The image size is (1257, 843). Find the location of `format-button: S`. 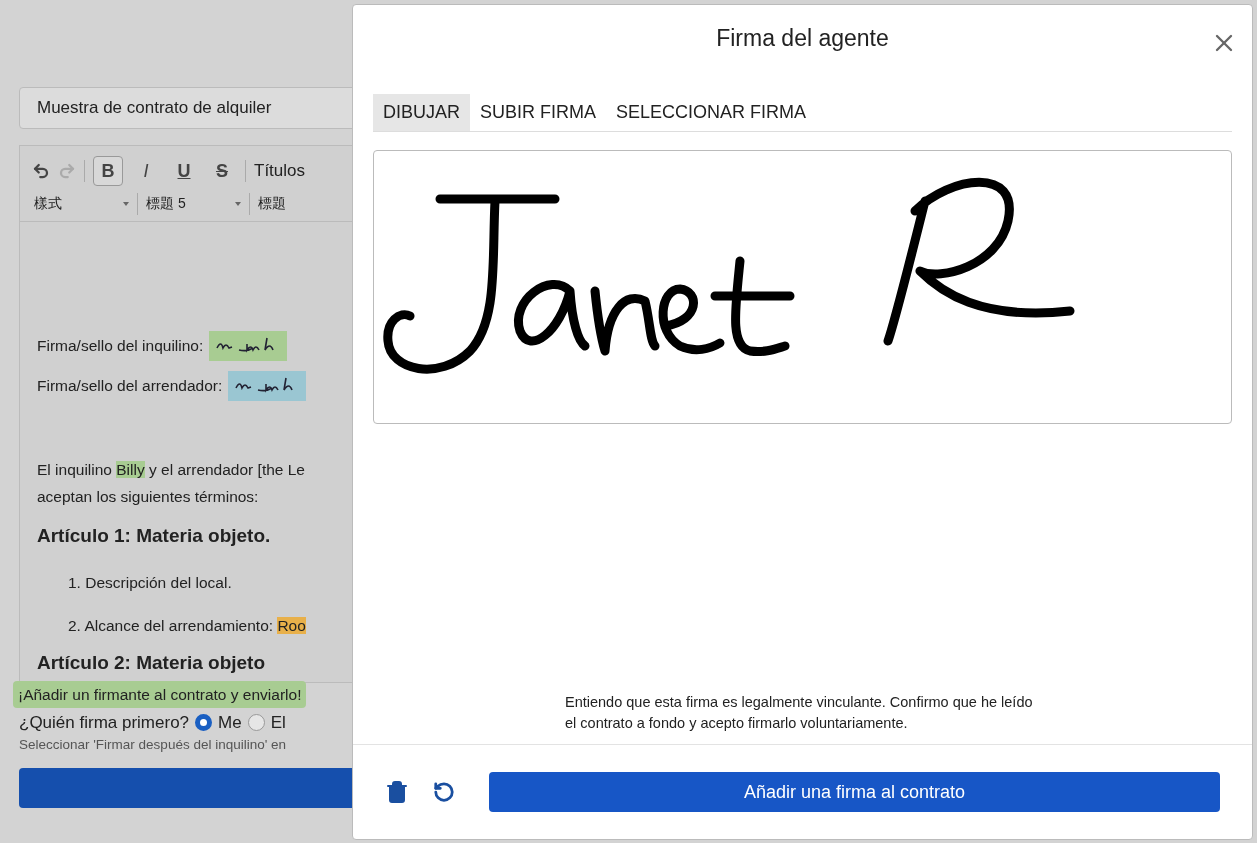

format-button: S is located at coordinates (222, 171).